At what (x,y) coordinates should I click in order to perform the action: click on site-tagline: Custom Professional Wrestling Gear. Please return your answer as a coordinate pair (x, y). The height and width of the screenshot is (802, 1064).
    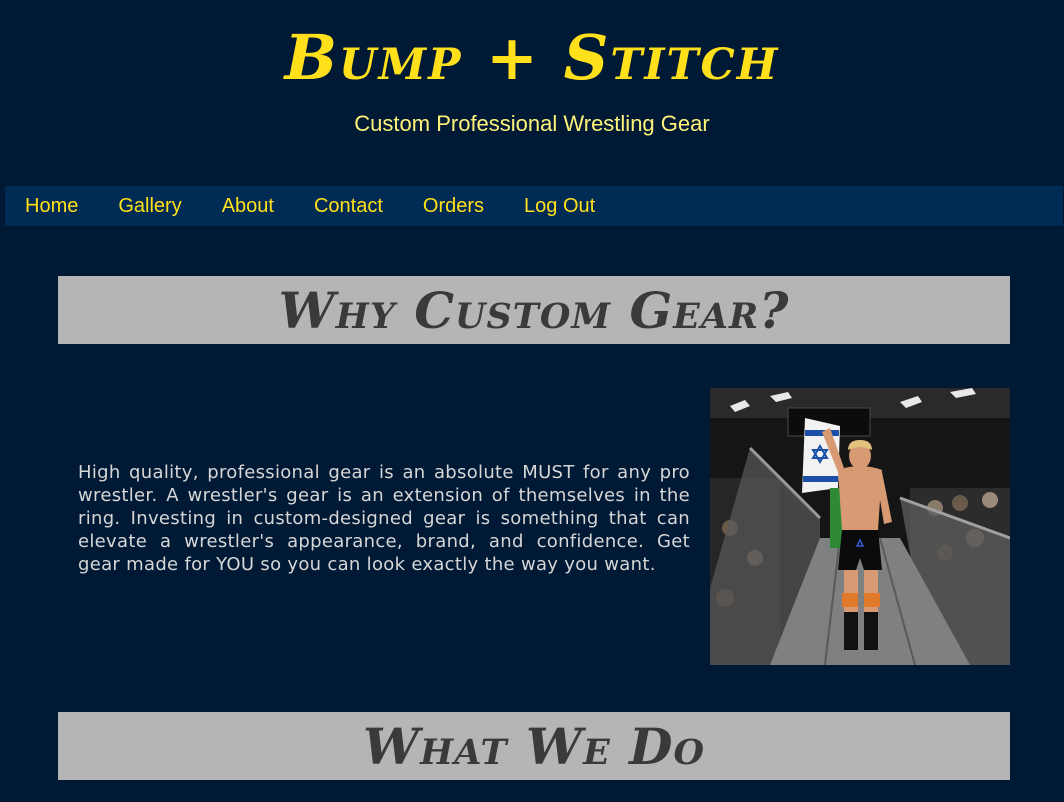
    Looking at the image, I should click on (532, 123).